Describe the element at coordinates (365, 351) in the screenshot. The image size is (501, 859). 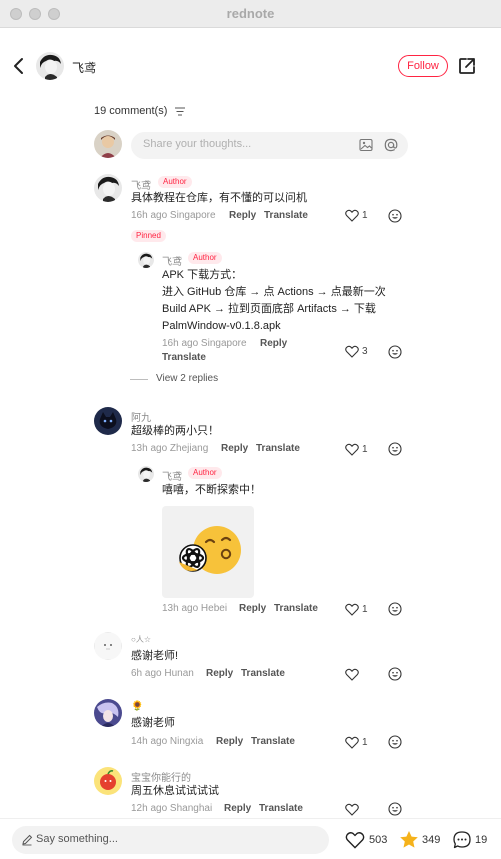
I see `like-count: 3` at that location.